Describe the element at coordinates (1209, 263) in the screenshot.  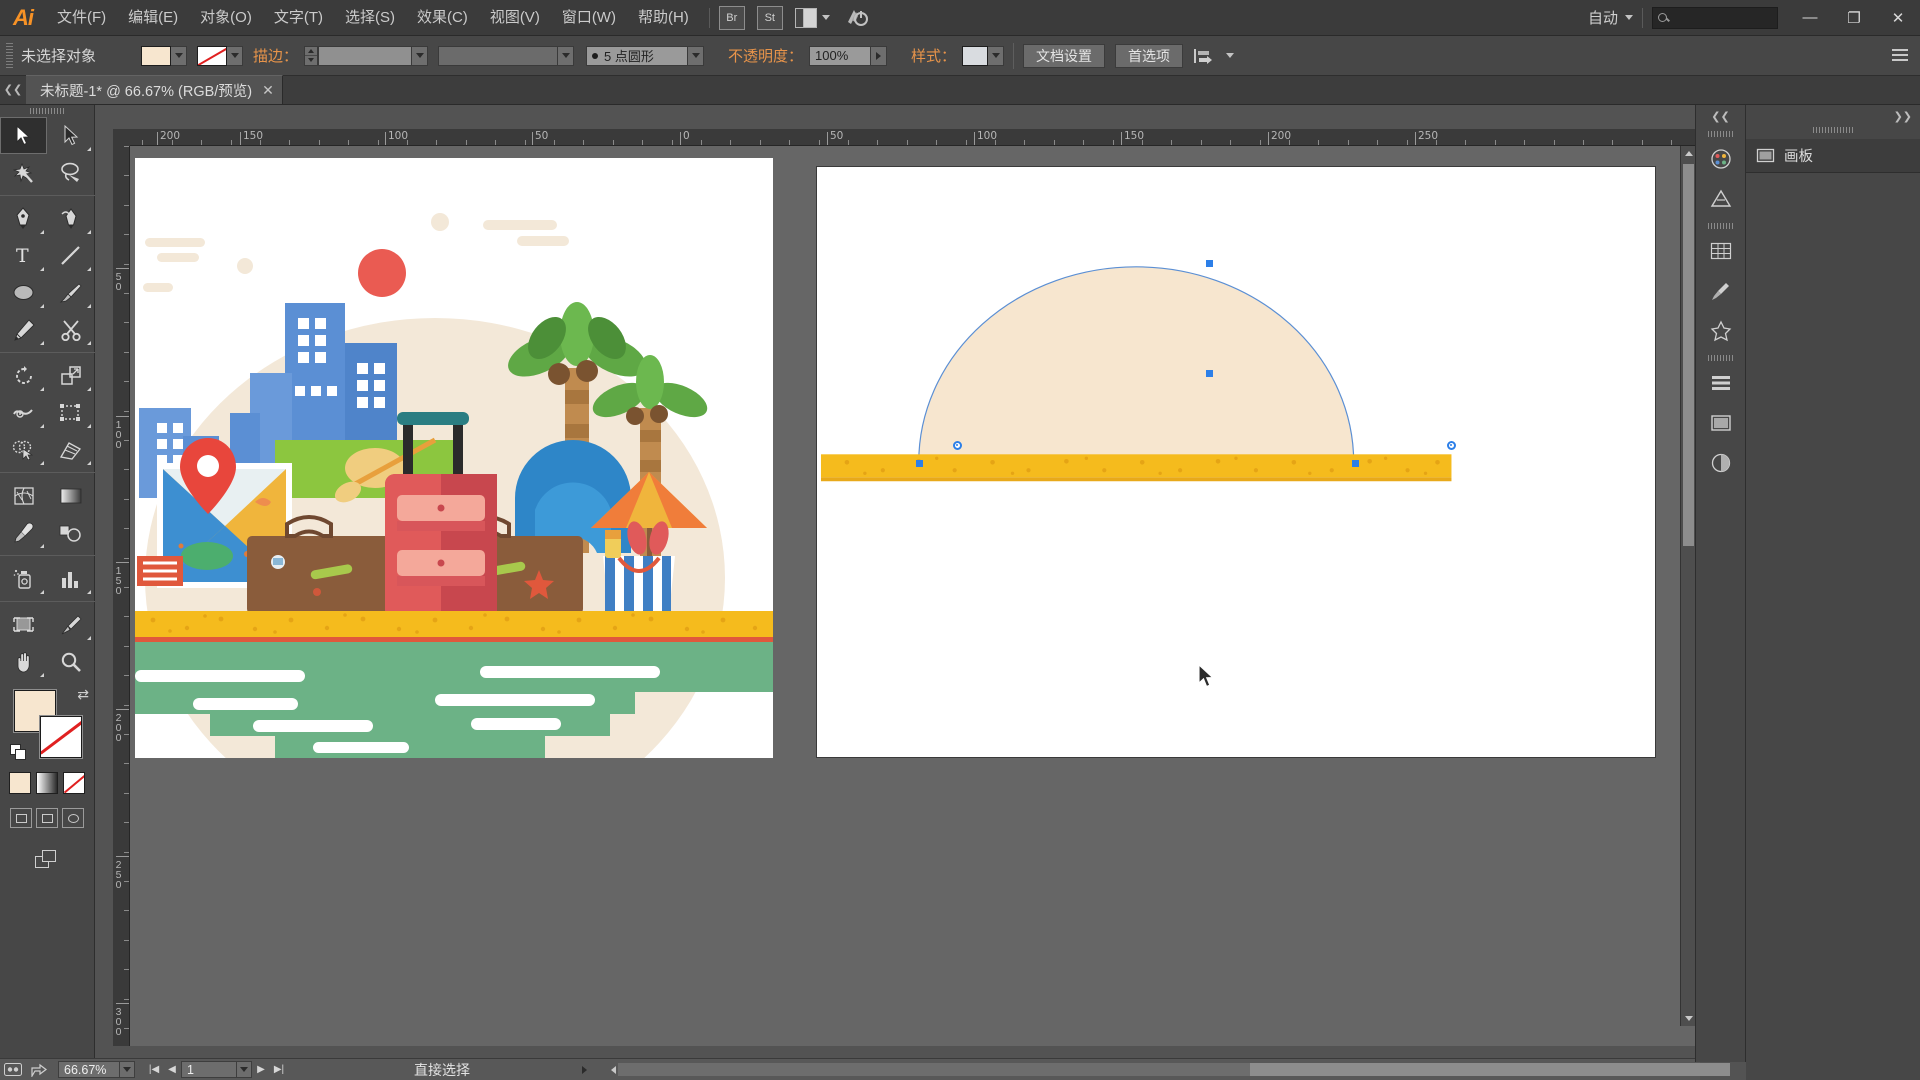
I see `anchor-point-top` at that location.